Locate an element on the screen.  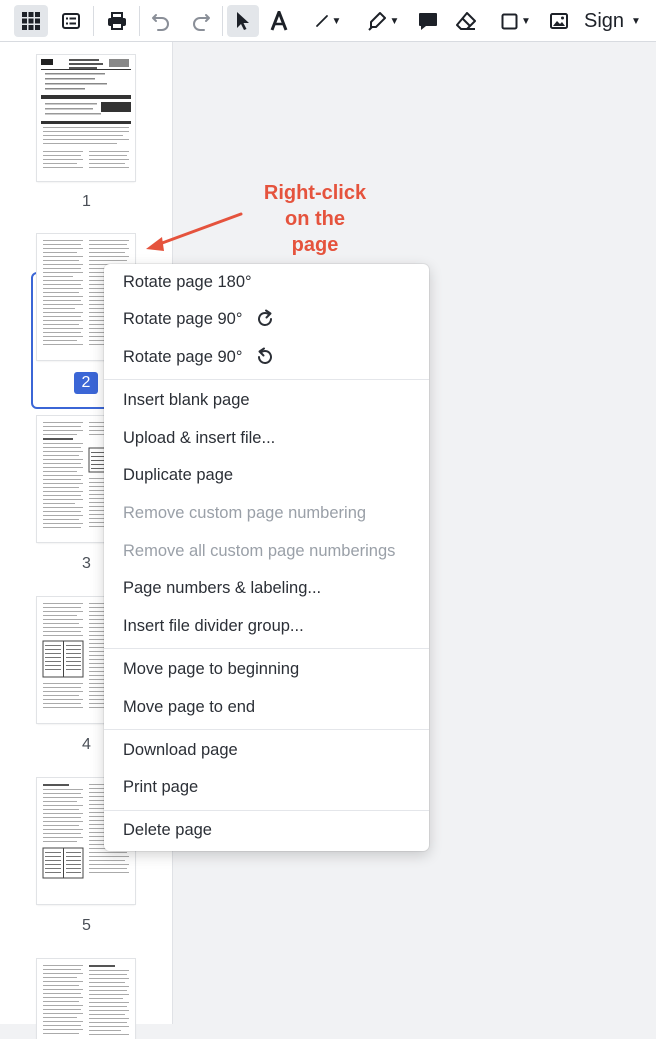
annotation-callout: Right-click on the page is located at coordinates (315, 219).